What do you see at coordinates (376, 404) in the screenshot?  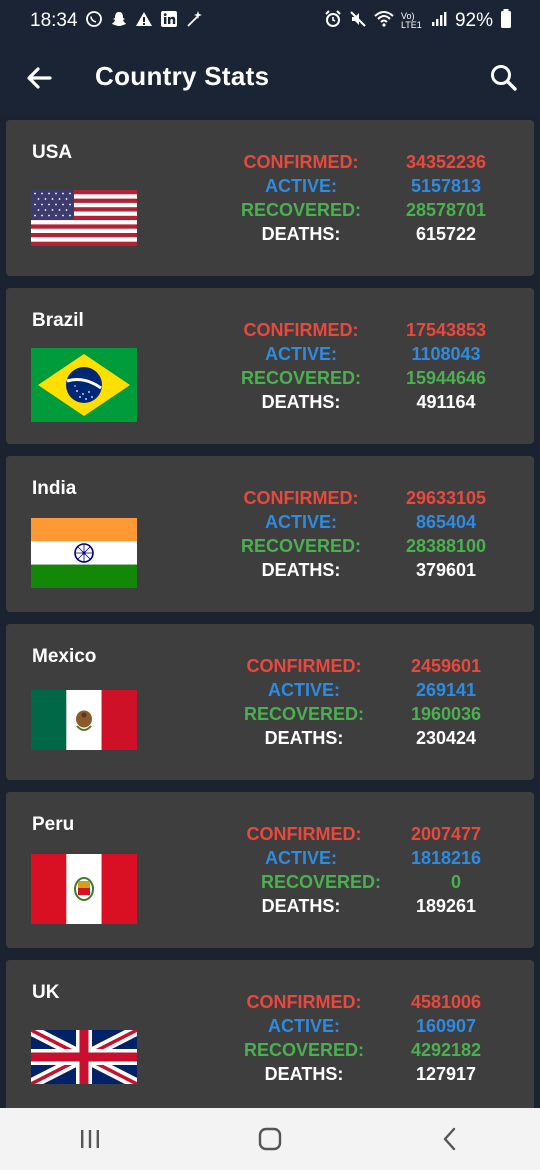 I see `deaths-row: DEATHS: 491164` at bounding box center [376, 404].